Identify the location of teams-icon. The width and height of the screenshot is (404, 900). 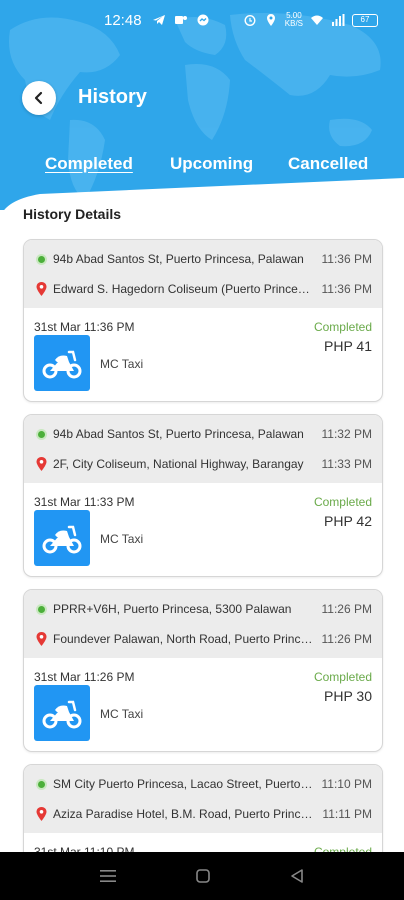
(180, 20).